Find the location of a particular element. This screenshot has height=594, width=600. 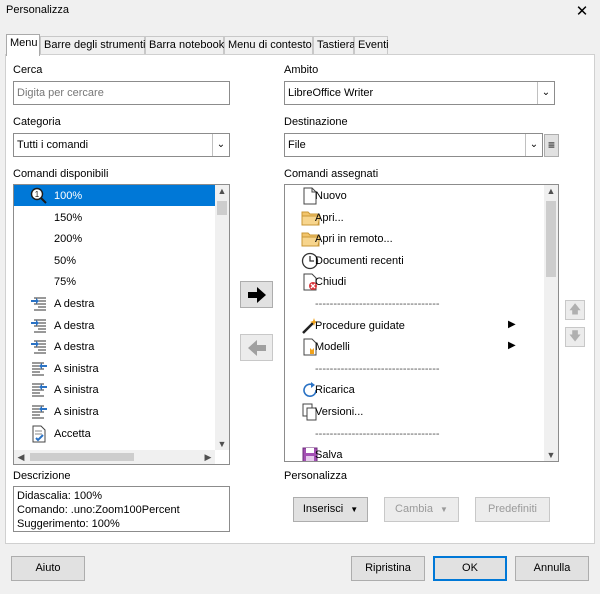

reset-button: Ripristina is located at coordinates (388, 568).